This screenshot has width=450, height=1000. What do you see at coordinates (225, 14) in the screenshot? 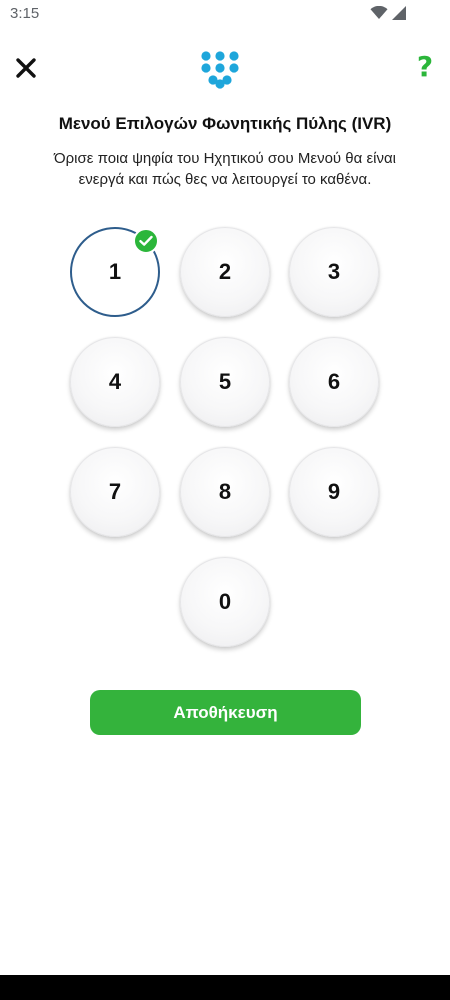
I see `status-bar: 3:15` at bounding box center [225, 14].